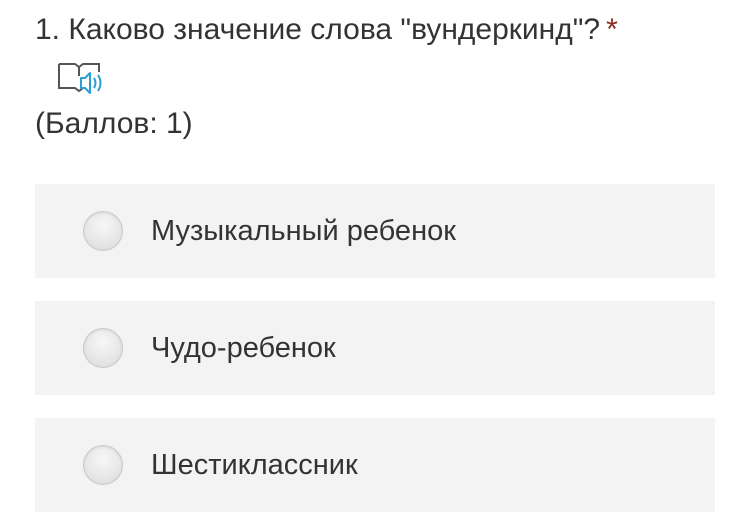 The height and width of the screenshot is (518, 750). Describe the element at coordinates (612, 29) in the screenshot. I see `required-mark: *` at that location.